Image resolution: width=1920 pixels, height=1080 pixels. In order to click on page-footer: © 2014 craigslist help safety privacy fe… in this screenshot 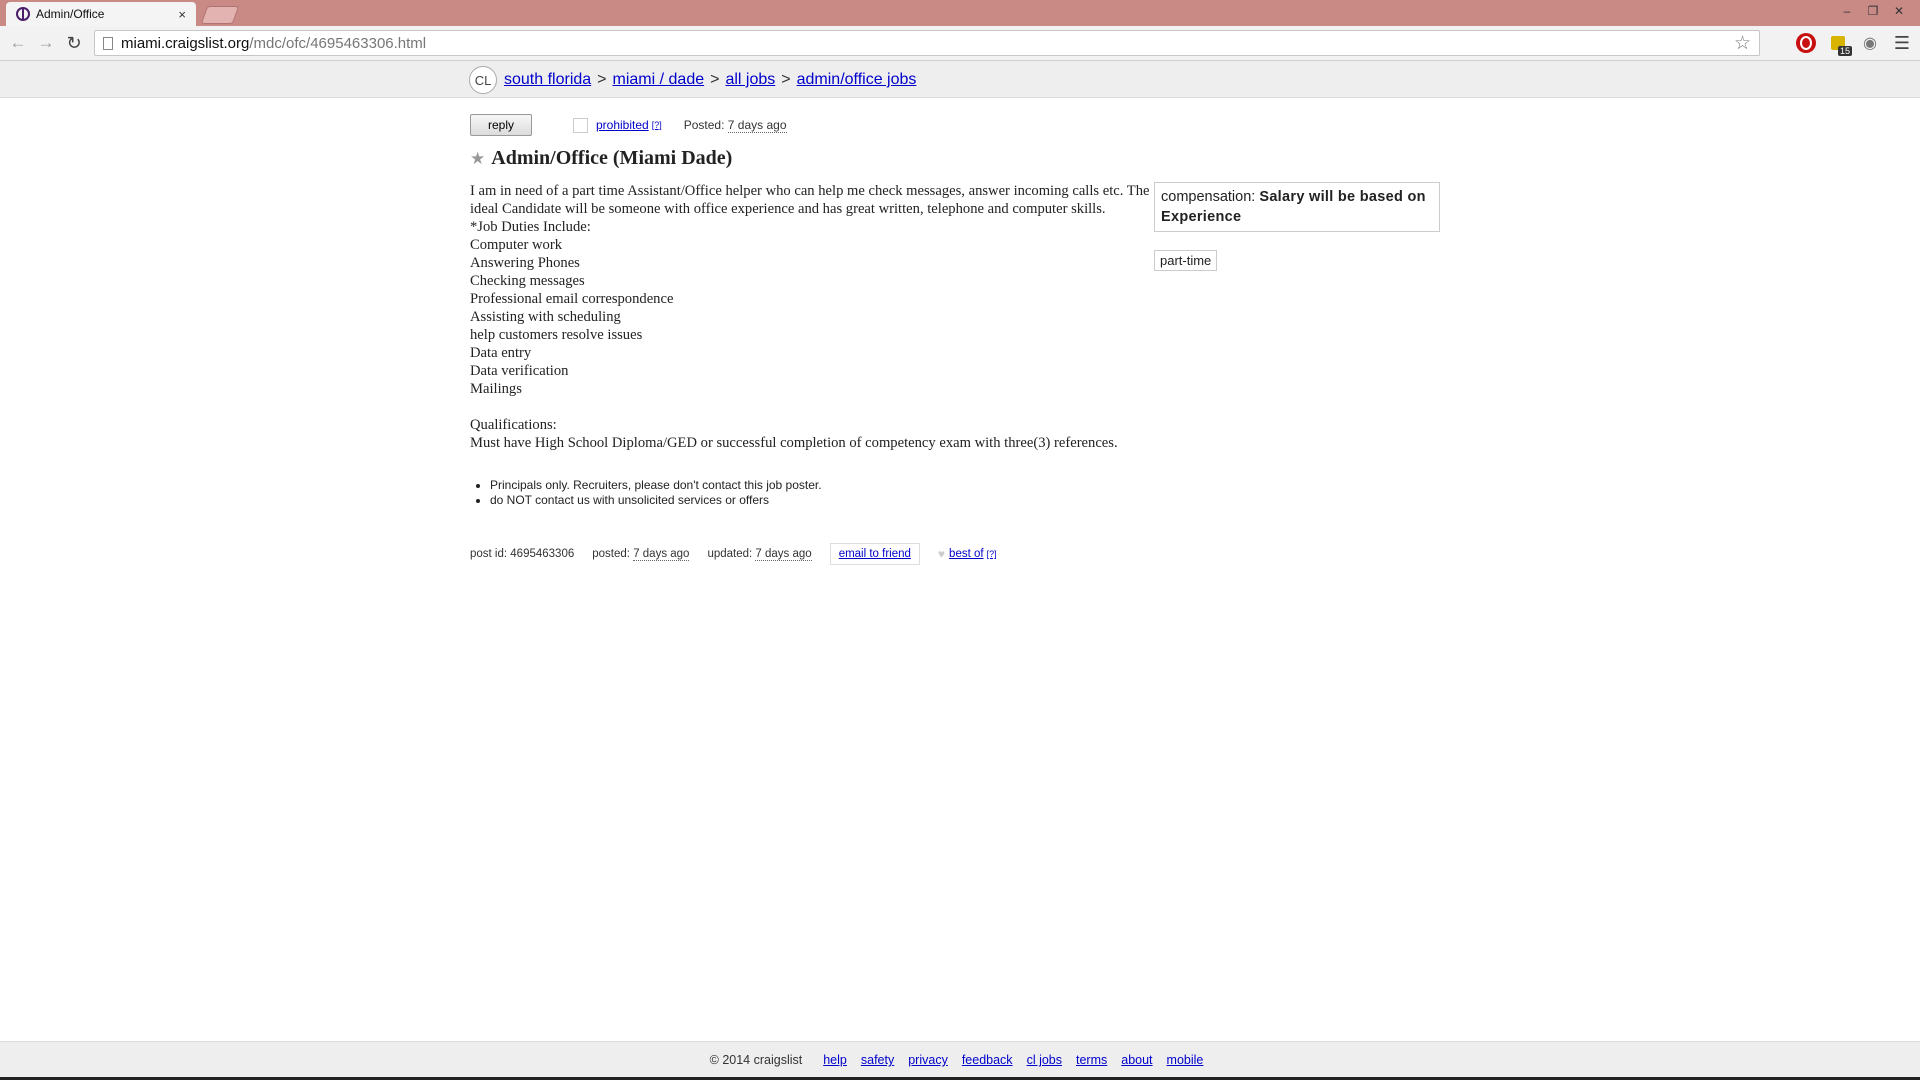, I will do `click(960, 1059)`.